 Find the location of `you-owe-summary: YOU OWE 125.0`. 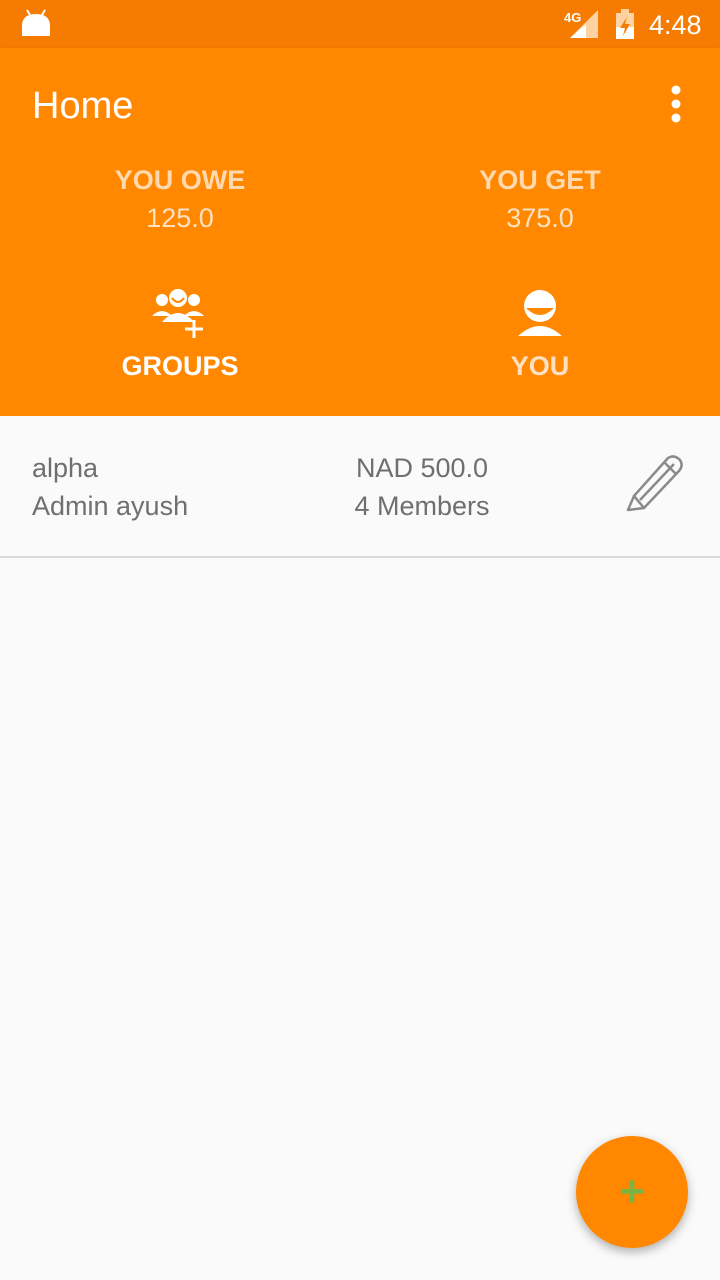

you-owe-summary: YOU OWE 125.0 is located at coordinates (180, 199).